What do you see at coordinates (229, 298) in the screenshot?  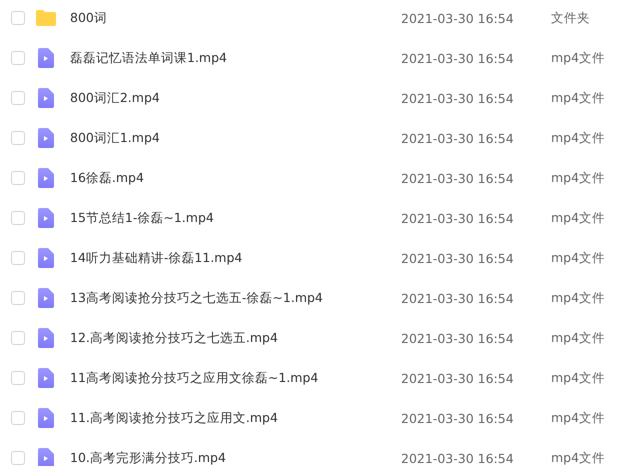 I see `file-name: 13高考阅读抢分技巧之七选五-徐磊~1.mp4` at bounding box center [229, 298].